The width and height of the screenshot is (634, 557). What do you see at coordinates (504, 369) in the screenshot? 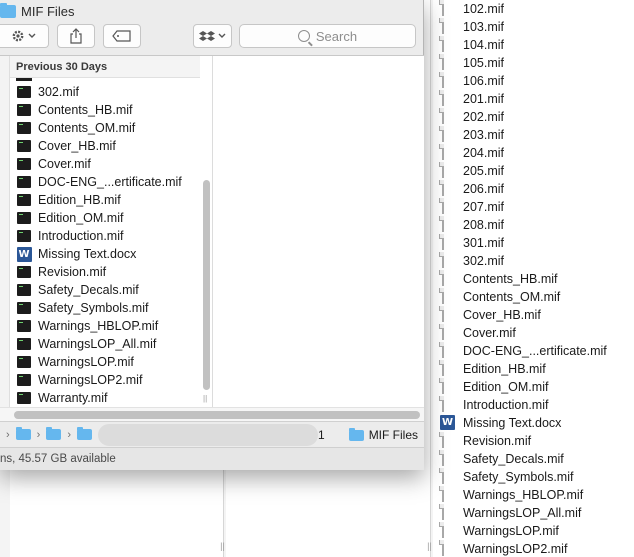
I see `file-name: Edition_HB.mif` at bounding box center [504, 369].